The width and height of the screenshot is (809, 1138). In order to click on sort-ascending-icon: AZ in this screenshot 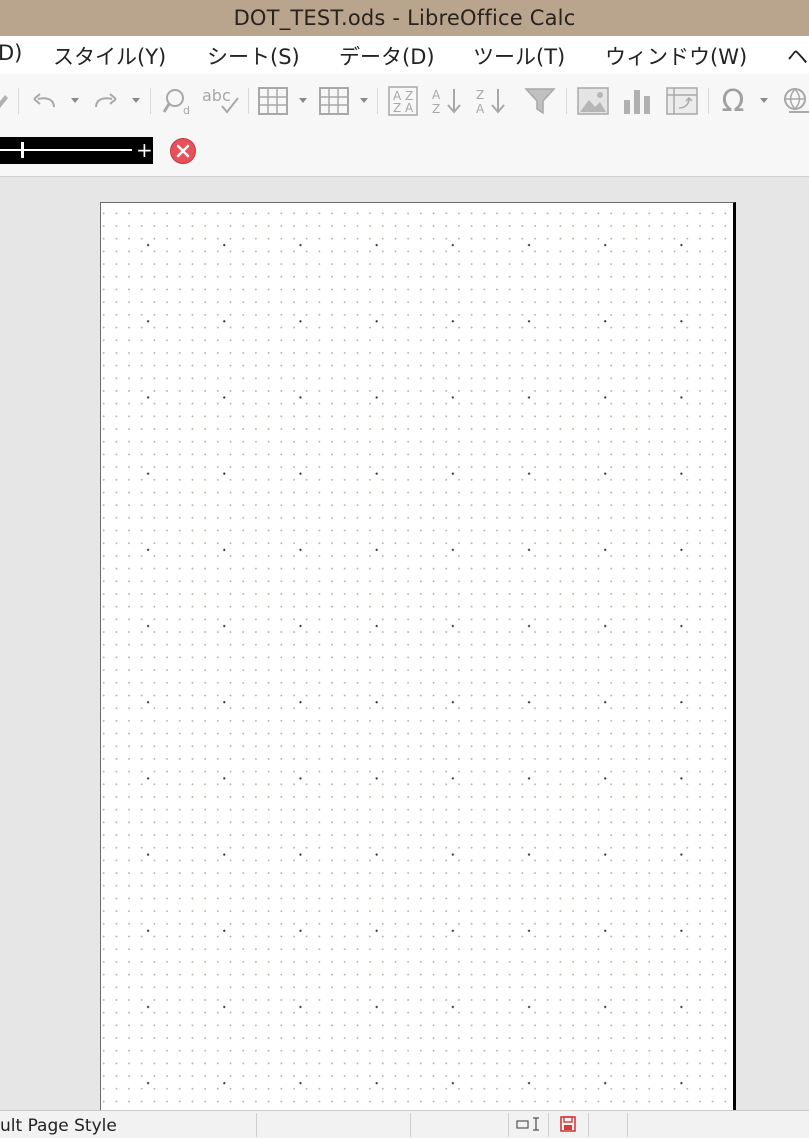, I will do `click(448, 101)`.